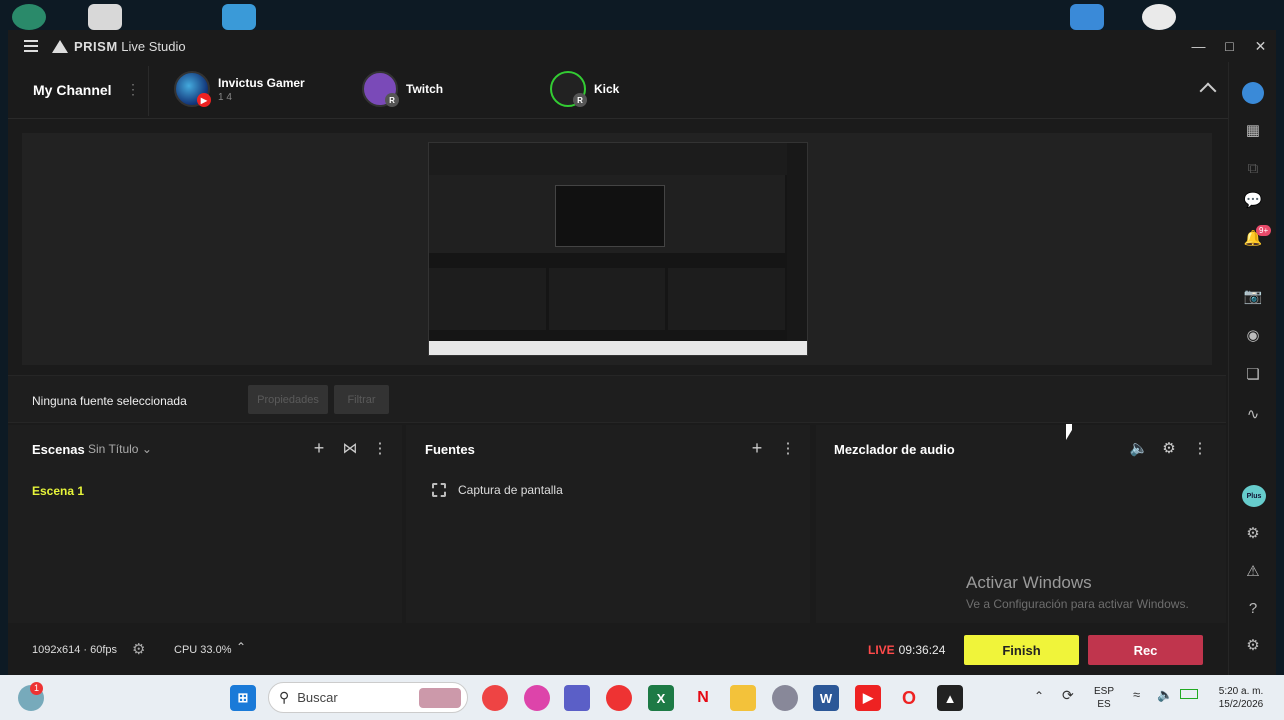  I want to click on finish-button: Finish, so click(1021, 650).